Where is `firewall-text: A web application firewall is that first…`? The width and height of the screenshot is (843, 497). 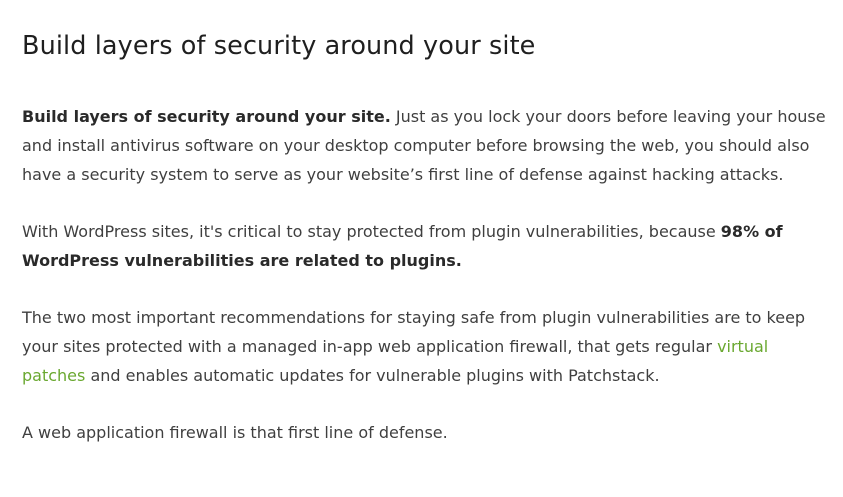
firewall-text: A web application firewall is that first… is located at coordinates (235, 432).